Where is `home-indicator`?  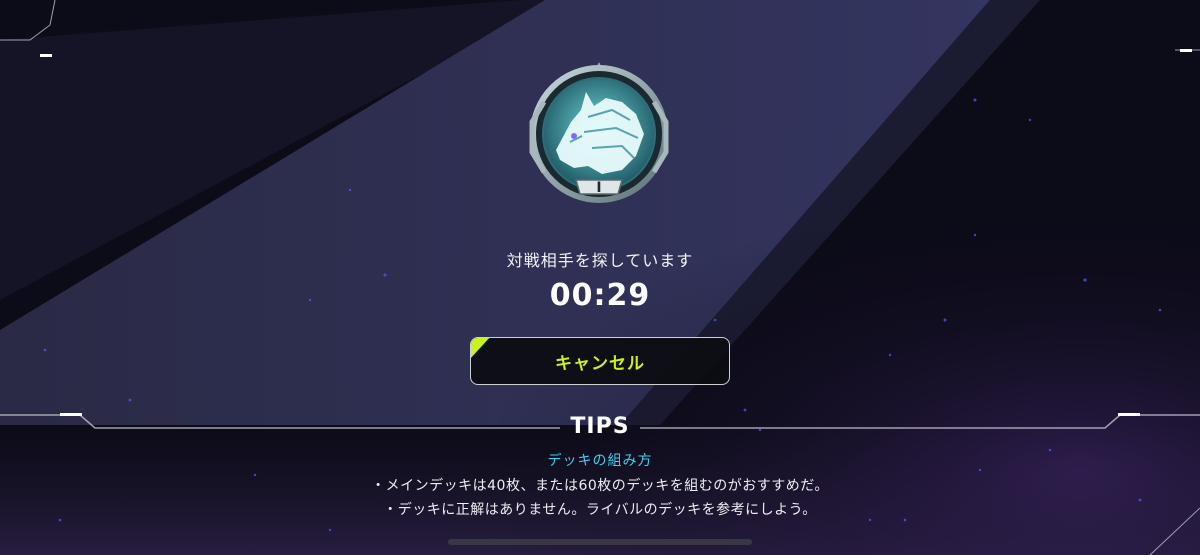 home-indicator is located at coordinates (600, 542).